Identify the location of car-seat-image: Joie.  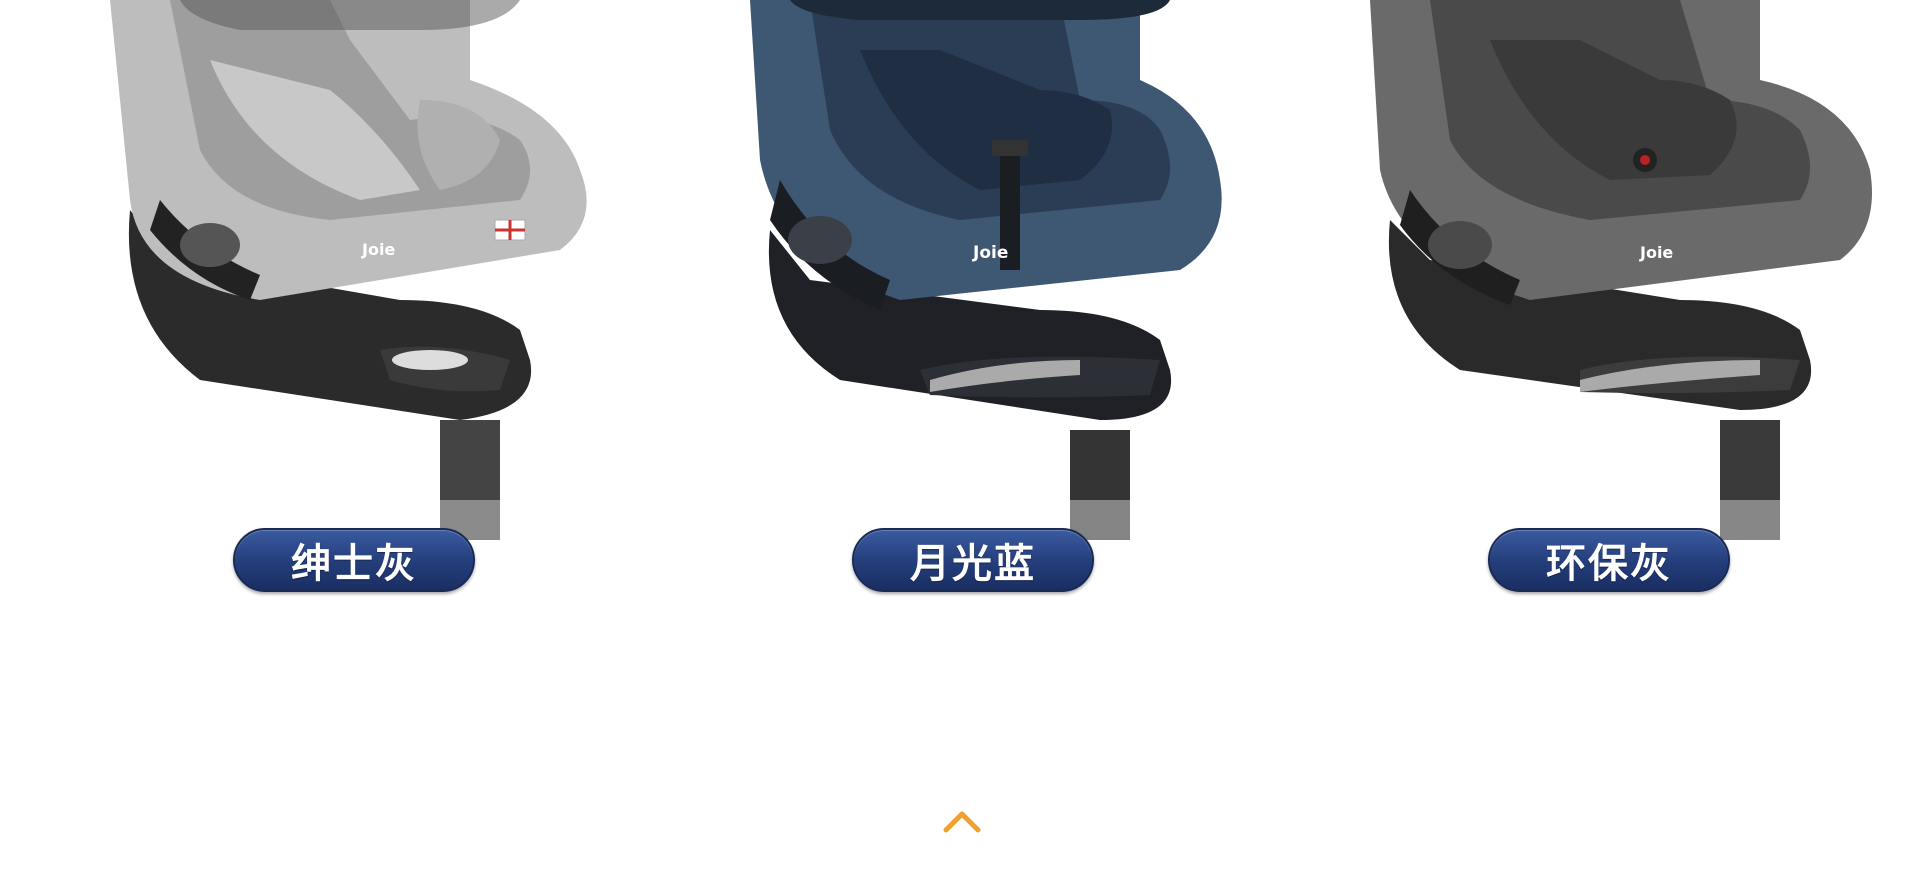
(986, 270).